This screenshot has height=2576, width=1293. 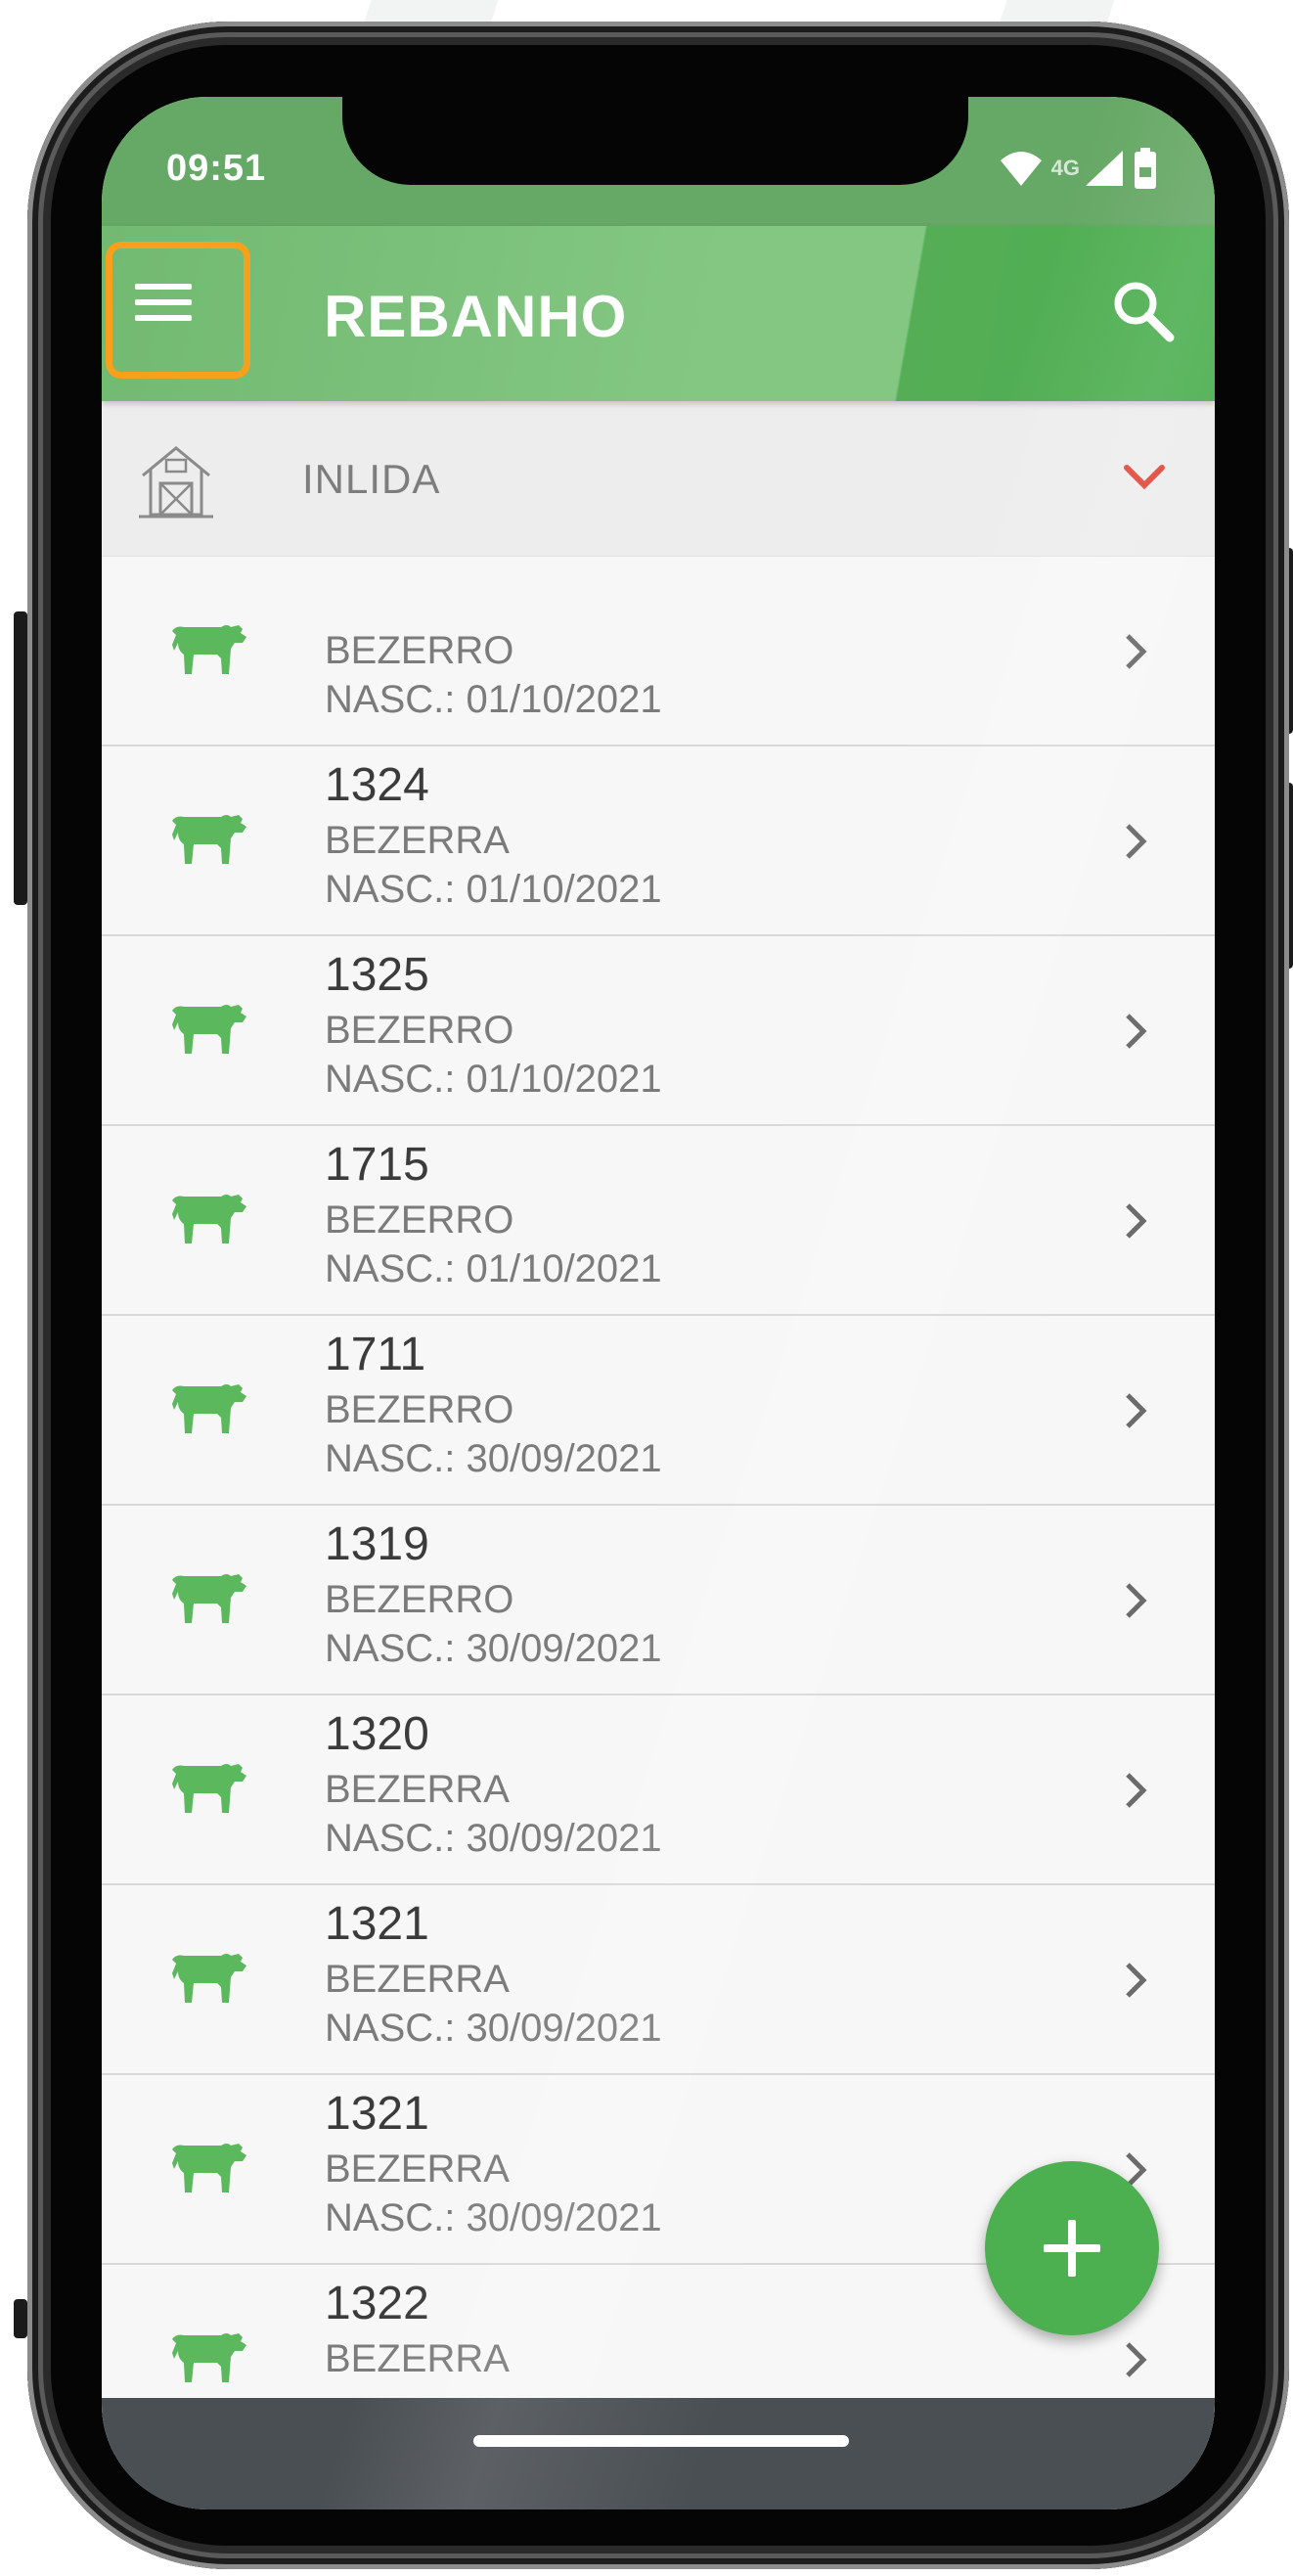 I want to click on app-bar: REBANHO, so click(x=658, y=313).